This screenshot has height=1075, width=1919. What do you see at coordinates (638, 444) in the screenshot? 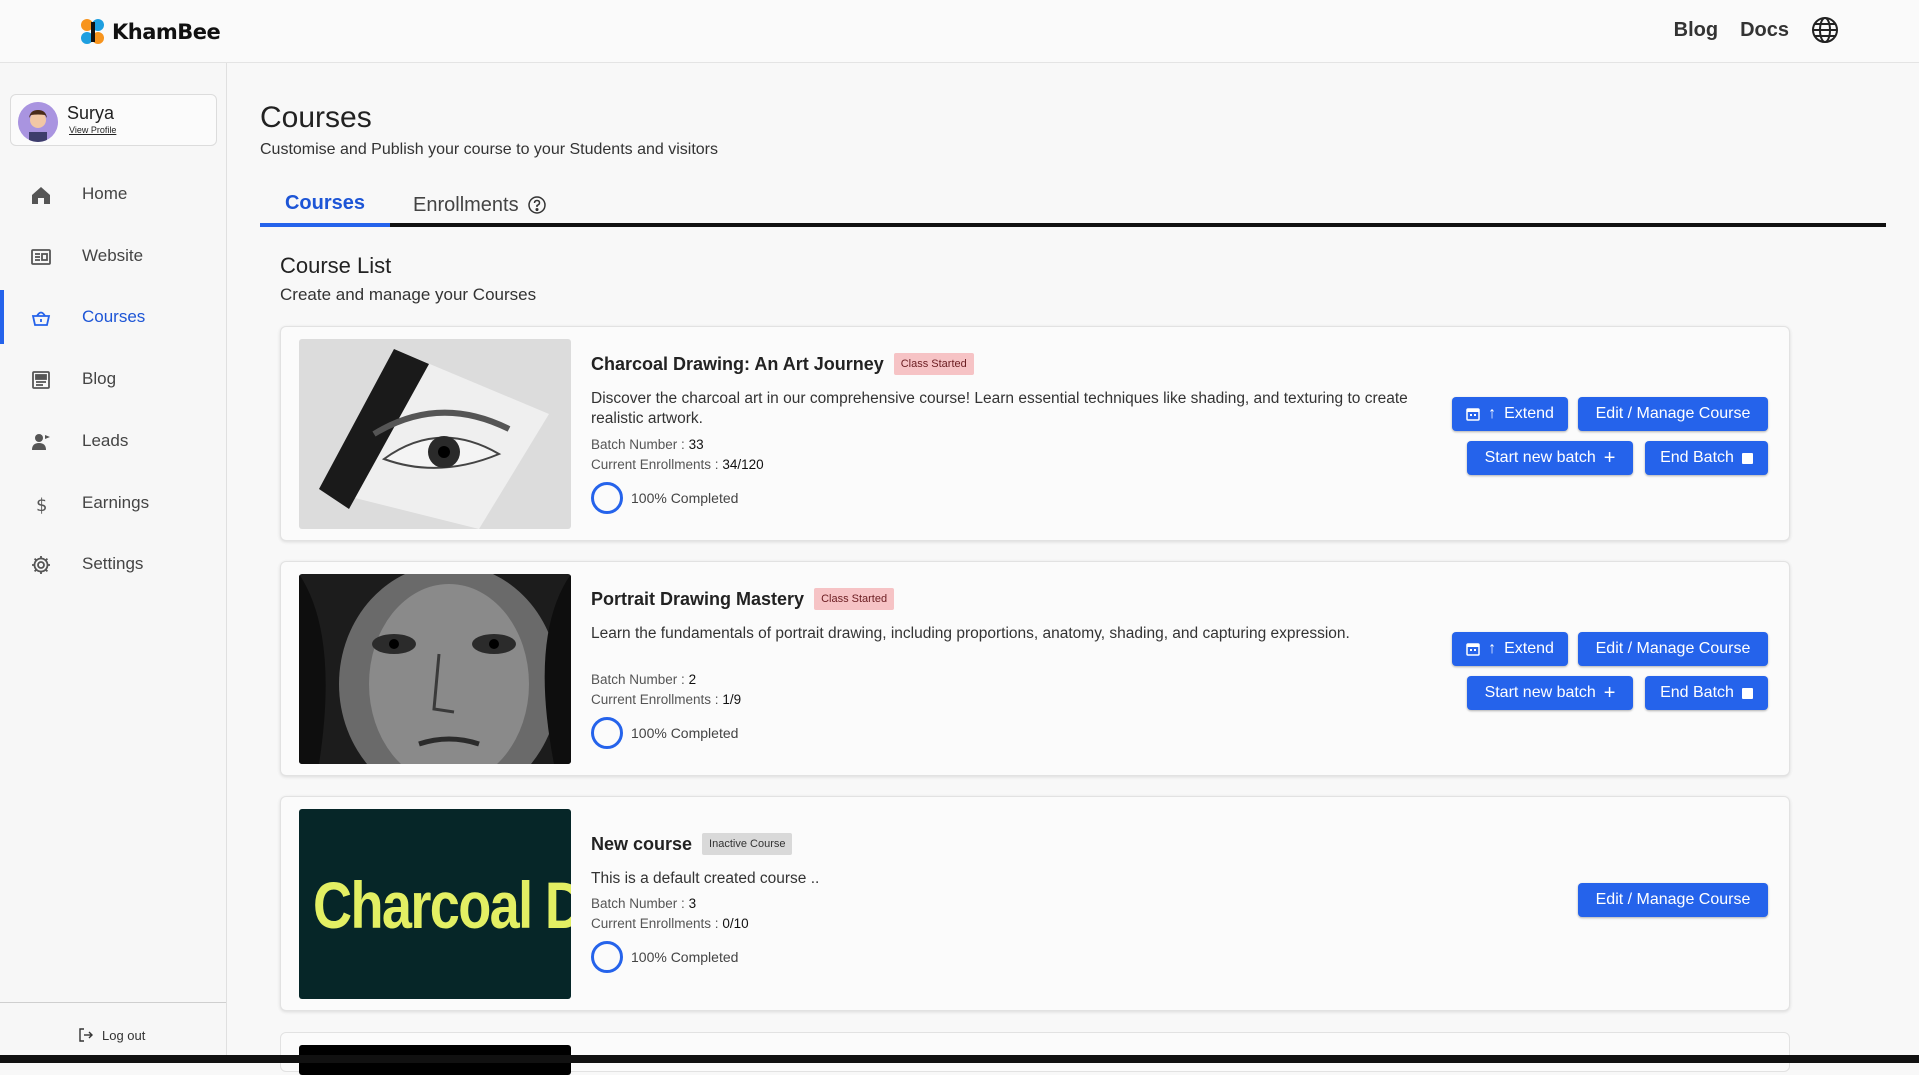
I see `batch-label: Batch Number :` at bounding box center [638, 444].